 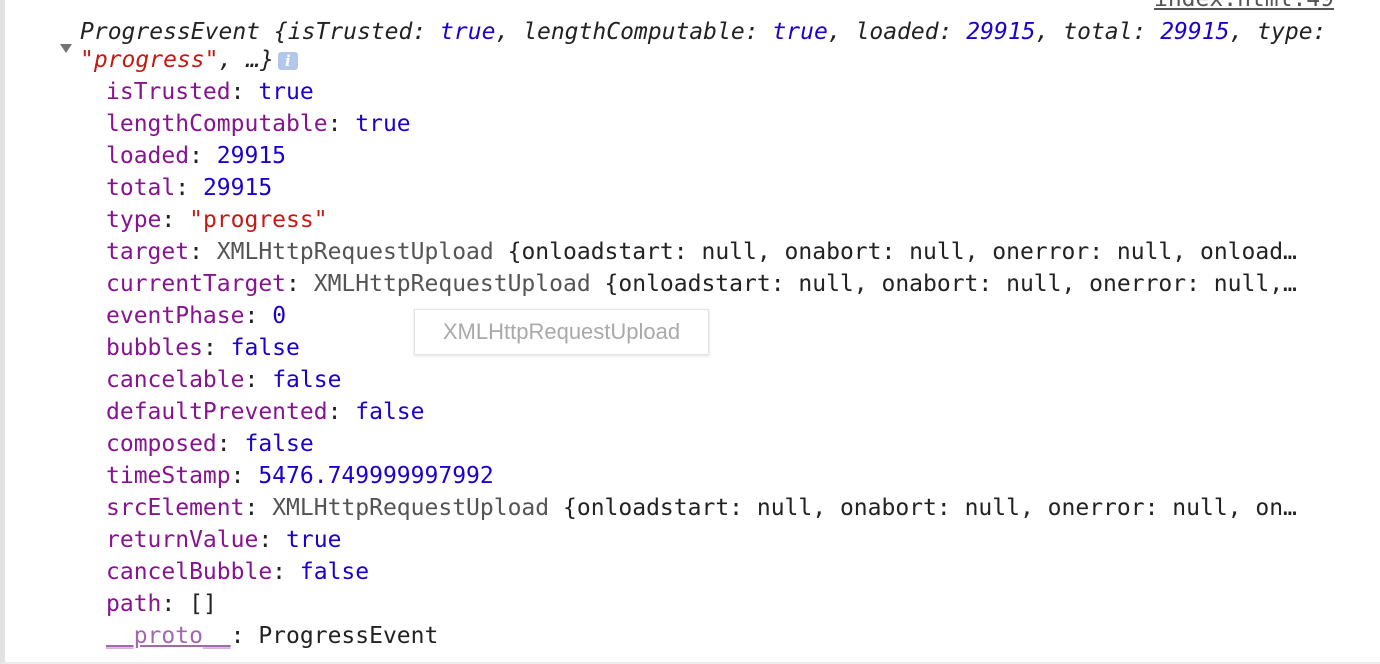 I want to click on property-row: cancelBubble: false, so click(x=238, y=572).